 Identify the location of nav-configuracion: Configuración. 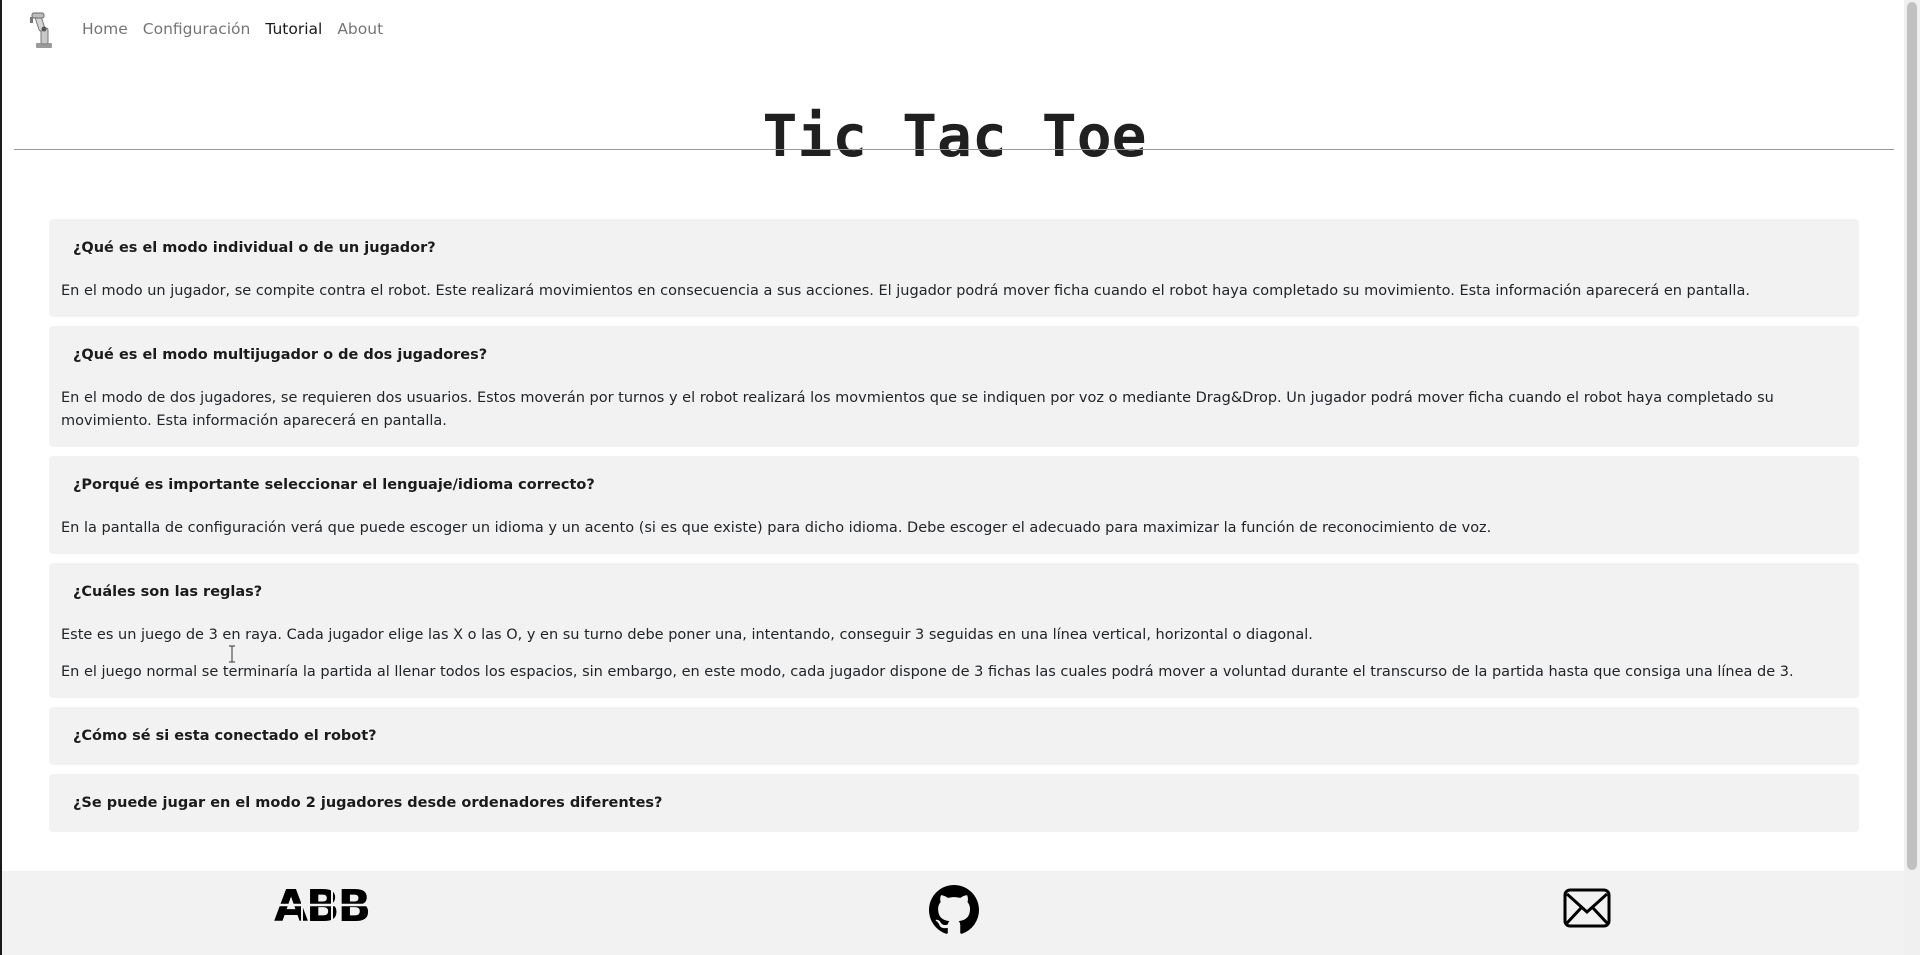
(197, 29).